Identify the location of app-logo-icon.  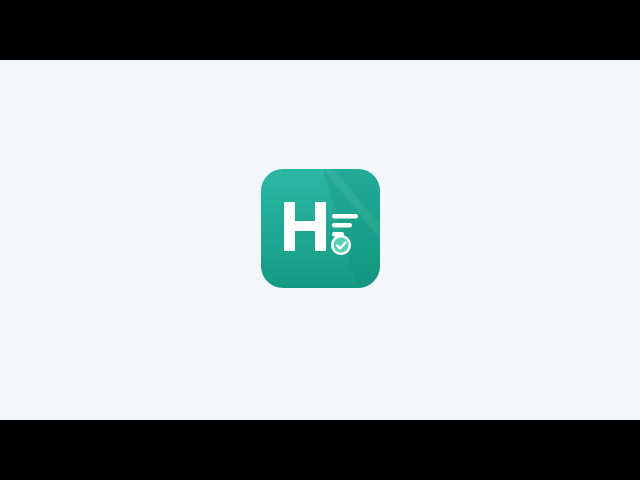
(320, 228).